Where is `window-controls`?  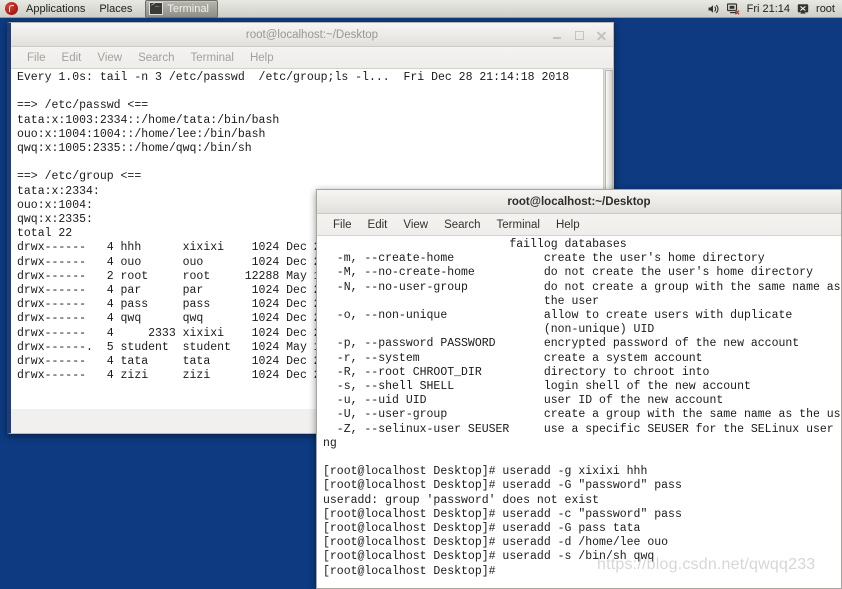
window-controls is located at coordinates (579, 35).